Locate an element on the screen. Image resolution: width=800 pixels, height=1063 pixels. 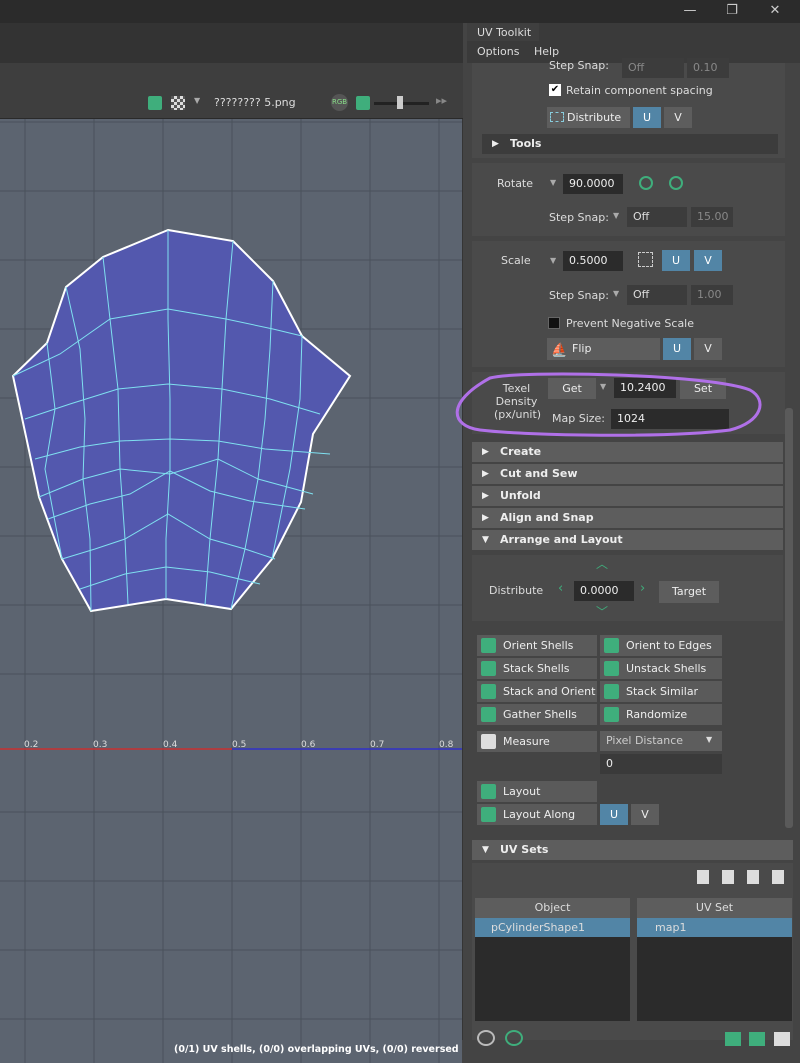
close-button: ✕ is located at coordinates (775, 11).